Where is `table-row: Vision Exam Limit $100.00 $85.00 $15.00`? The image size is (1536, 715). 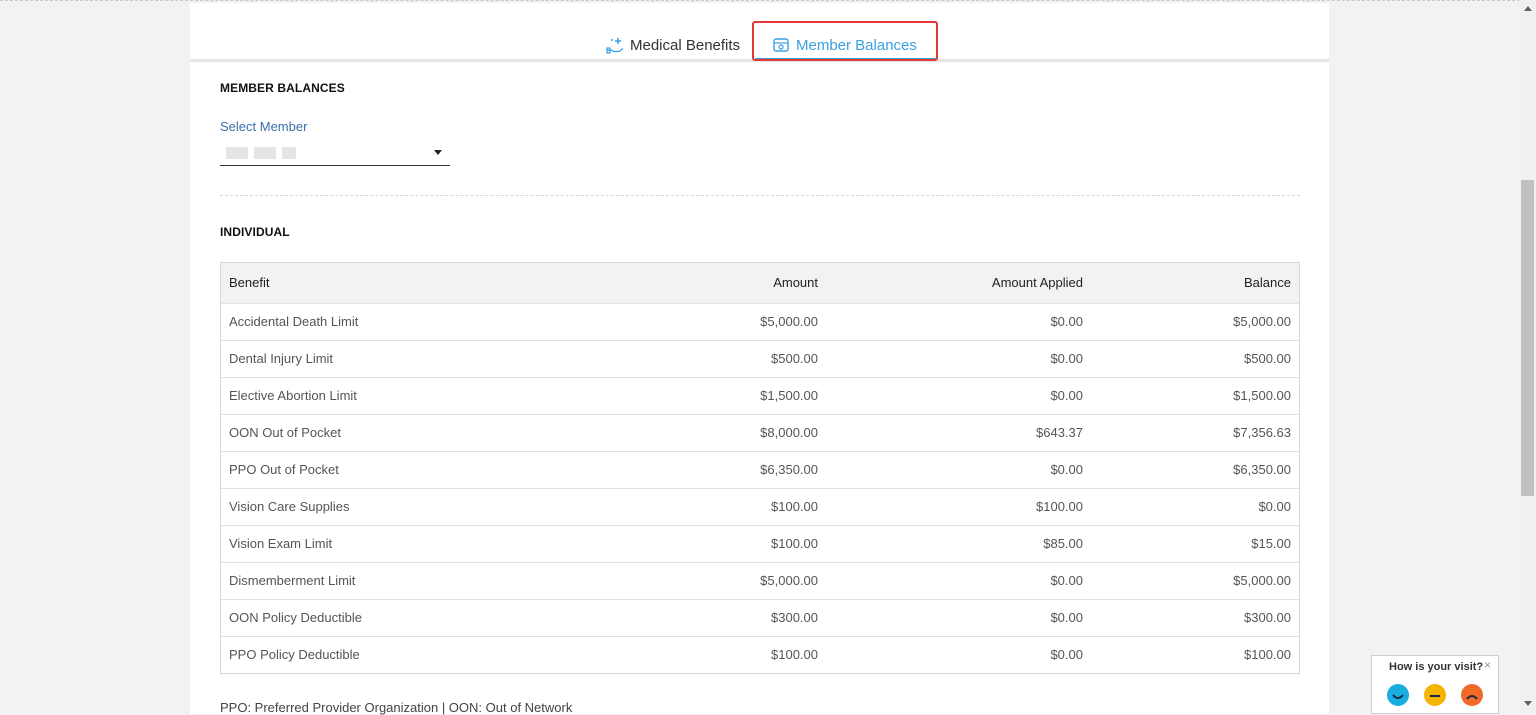
table-row: Vision Exam Limit $100.00 $85.00 $15.00 is located at coordinates (760, 543).